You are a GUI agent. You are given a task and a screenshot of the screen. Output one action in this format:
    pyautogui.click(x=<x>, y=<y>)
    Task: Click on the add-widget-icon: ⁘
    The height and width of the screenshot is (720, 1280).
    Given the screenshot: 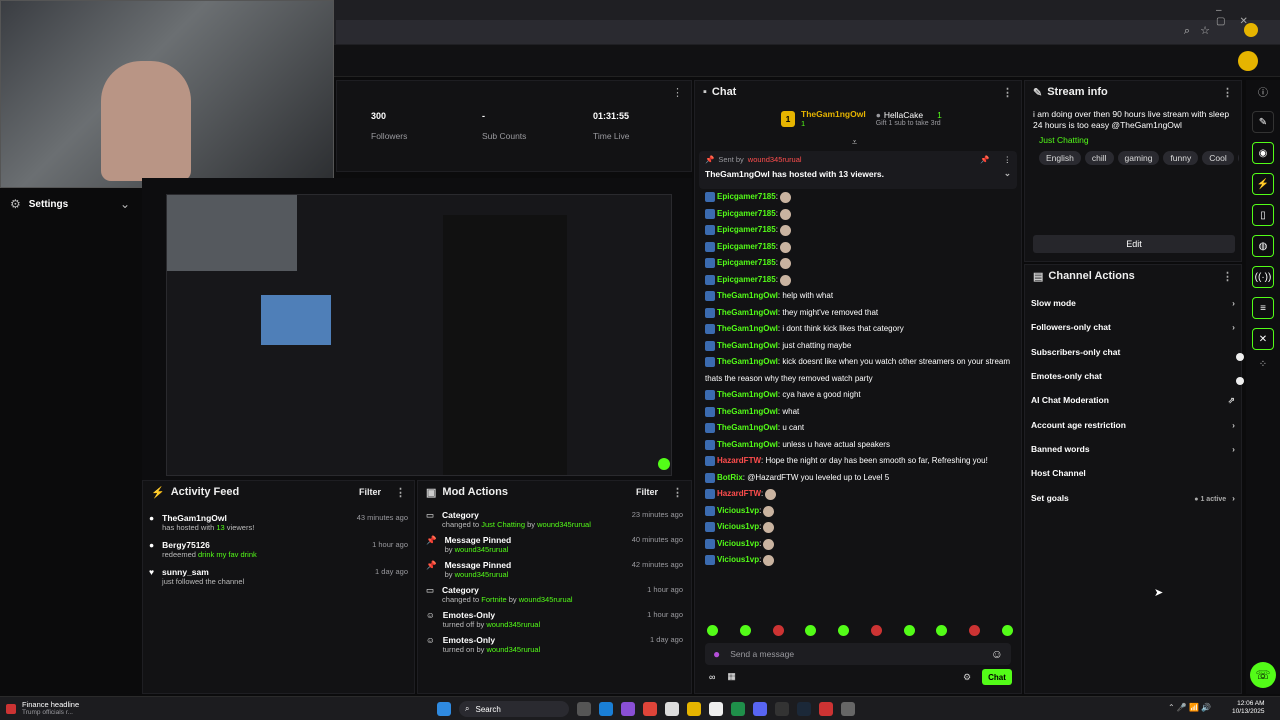 What is the action you would take?
    pyautogui.click(x=1263, y=364)
    